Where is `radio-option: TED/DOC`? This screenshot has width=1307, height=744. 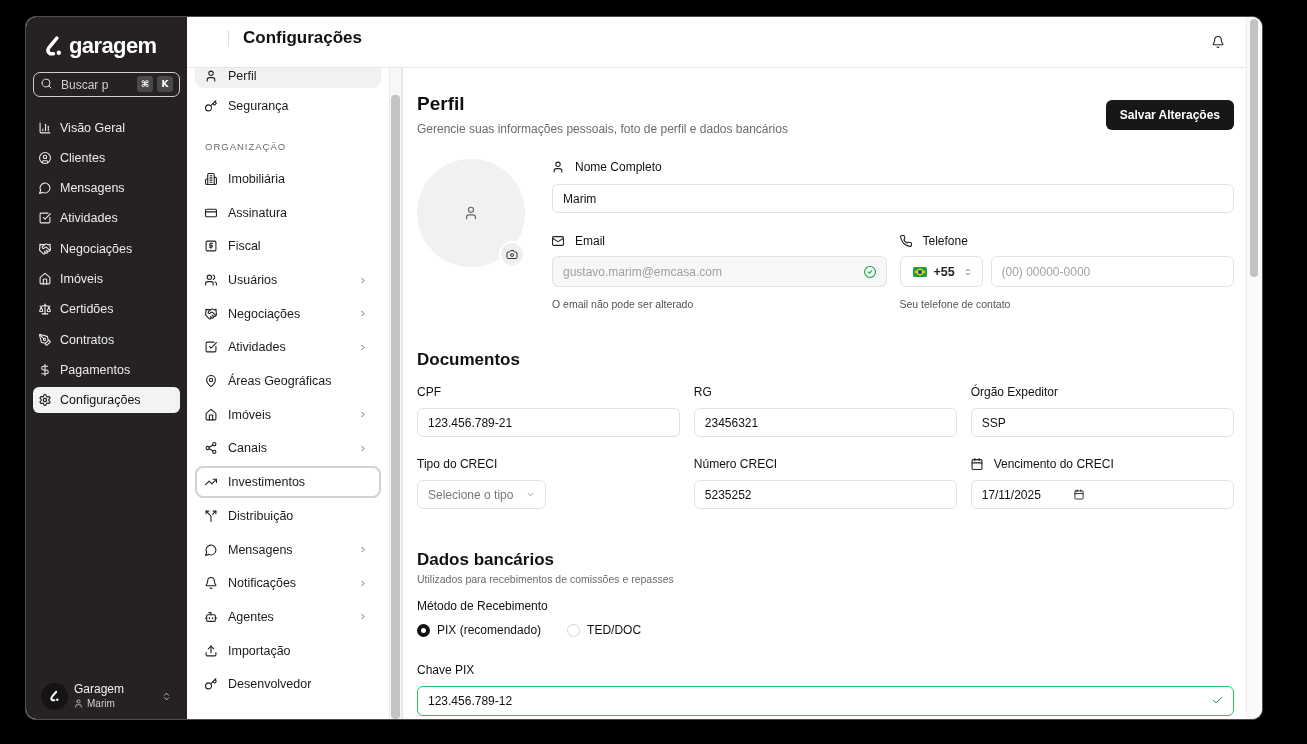
radio-option: TED/DOC is located at coordinates (604, 630).